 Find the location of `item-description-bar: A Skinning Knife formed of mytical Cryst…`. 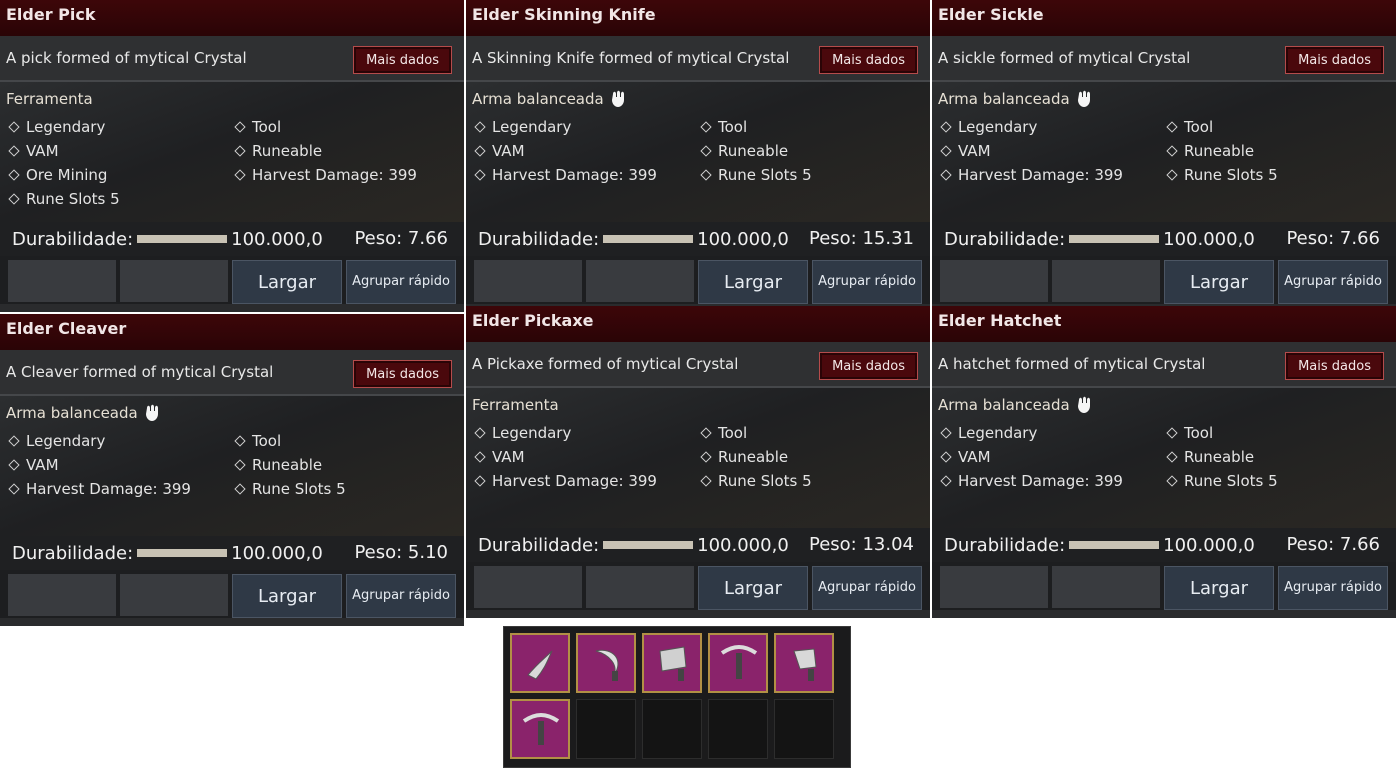

item-description-bar: A Skinning Knife formed of mytical Cryst… is located at coordinates (698, 59).